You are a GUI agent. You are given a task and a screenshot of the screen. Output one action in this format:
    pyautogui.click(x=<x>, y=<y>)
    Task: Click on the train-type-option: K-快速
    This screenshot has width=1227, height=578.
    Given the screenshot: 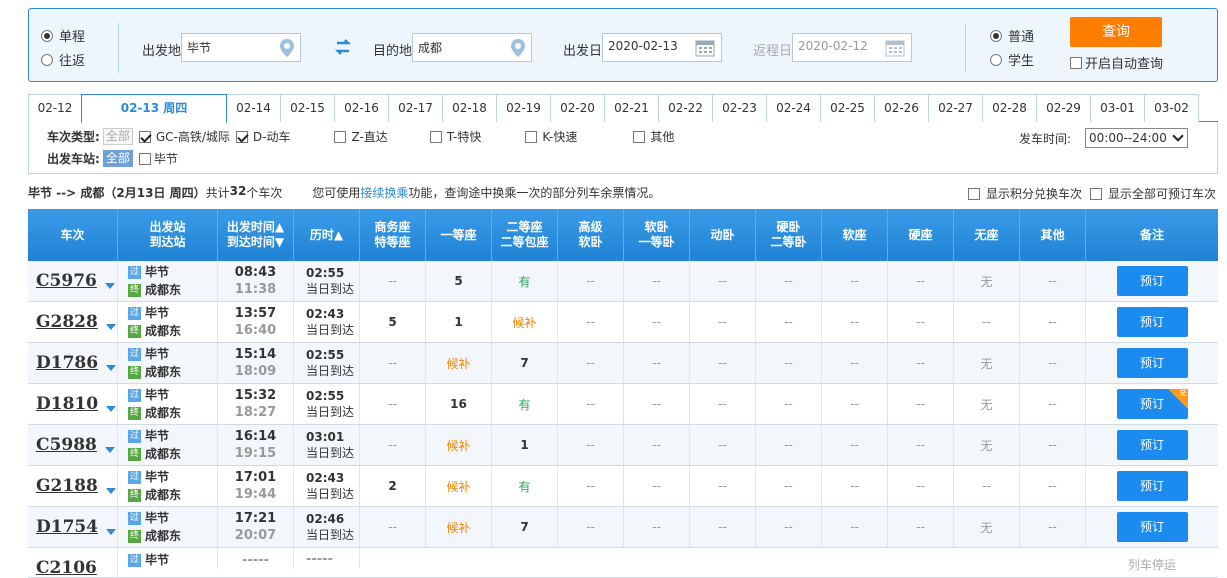 What is the action you would take?
    pyautogui.click(x=551, y=136)
    